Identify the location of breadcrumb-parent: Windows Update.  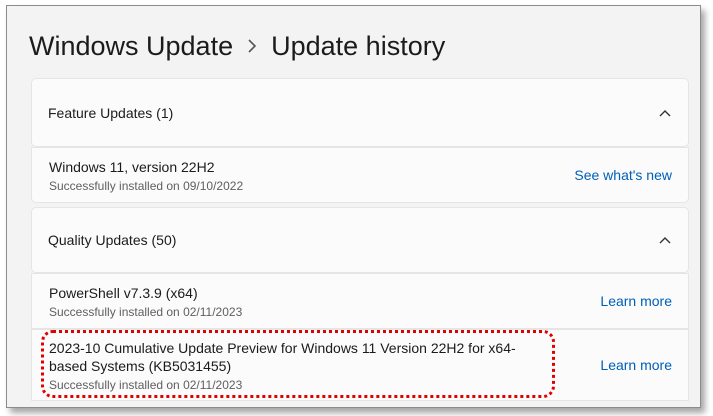
(131, 46).